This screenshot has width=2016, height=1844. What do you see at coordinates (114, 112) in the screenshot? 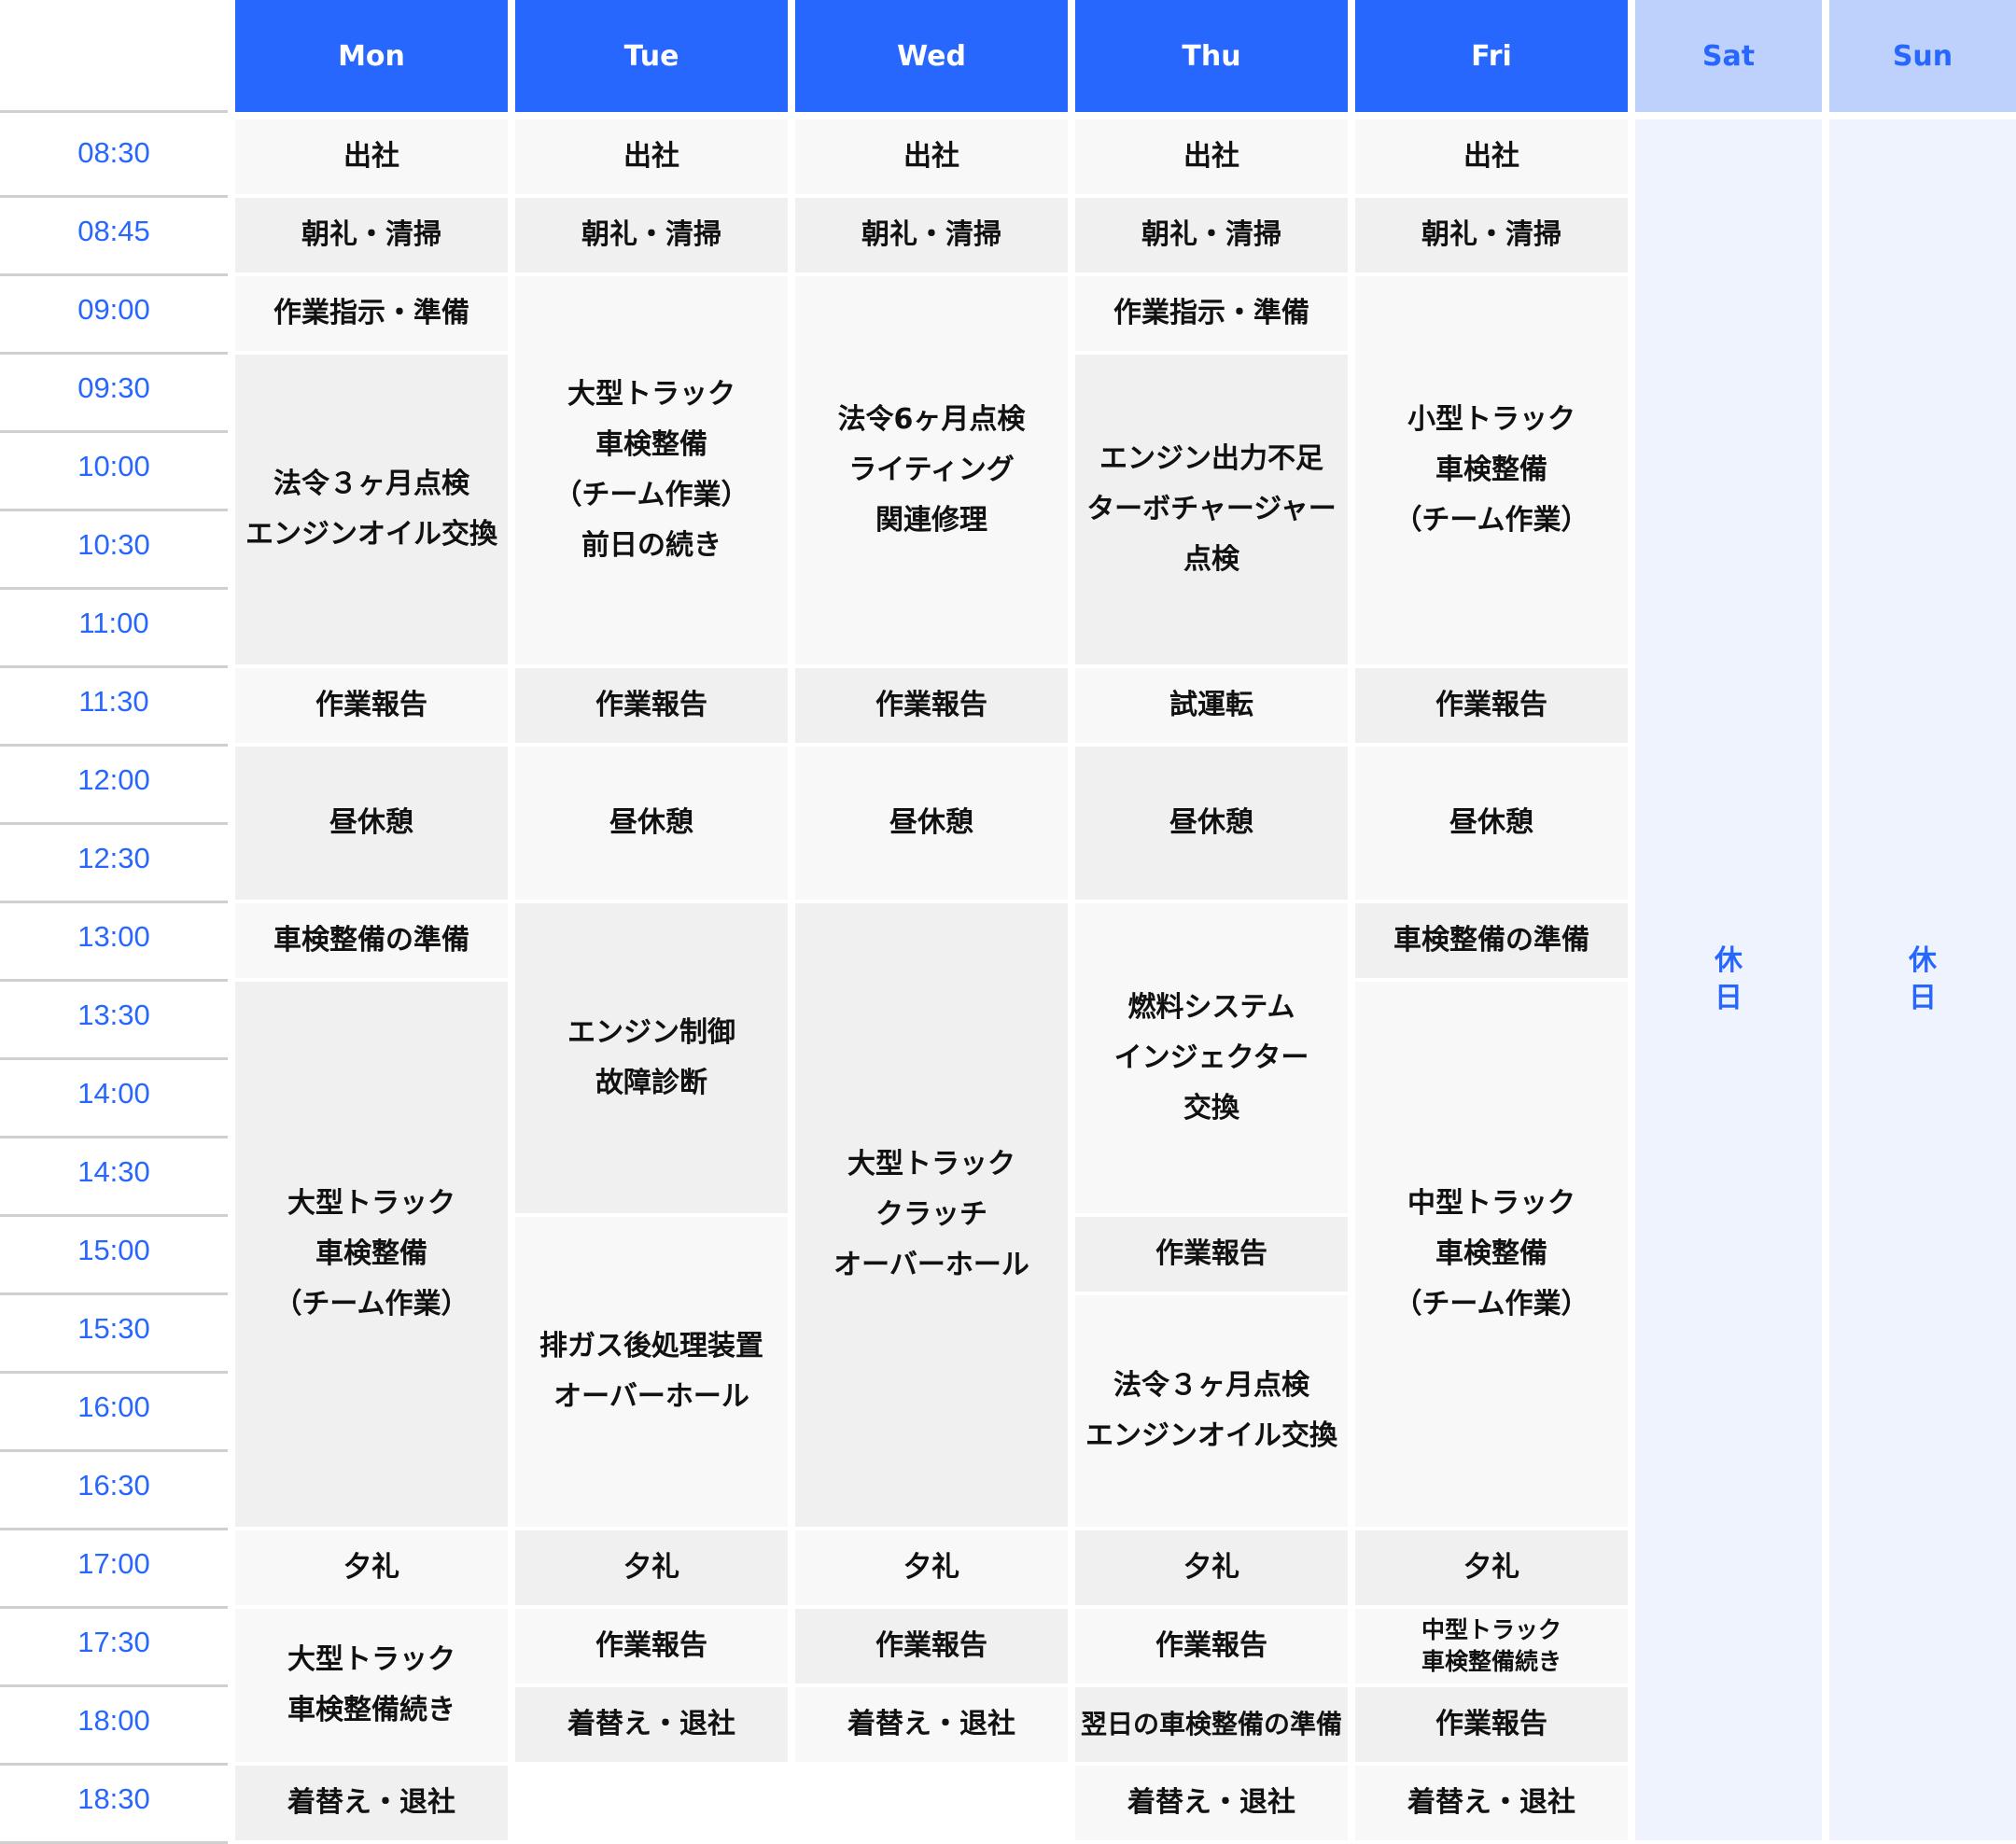
I see `time-divider` at bounding box center [114, 112].